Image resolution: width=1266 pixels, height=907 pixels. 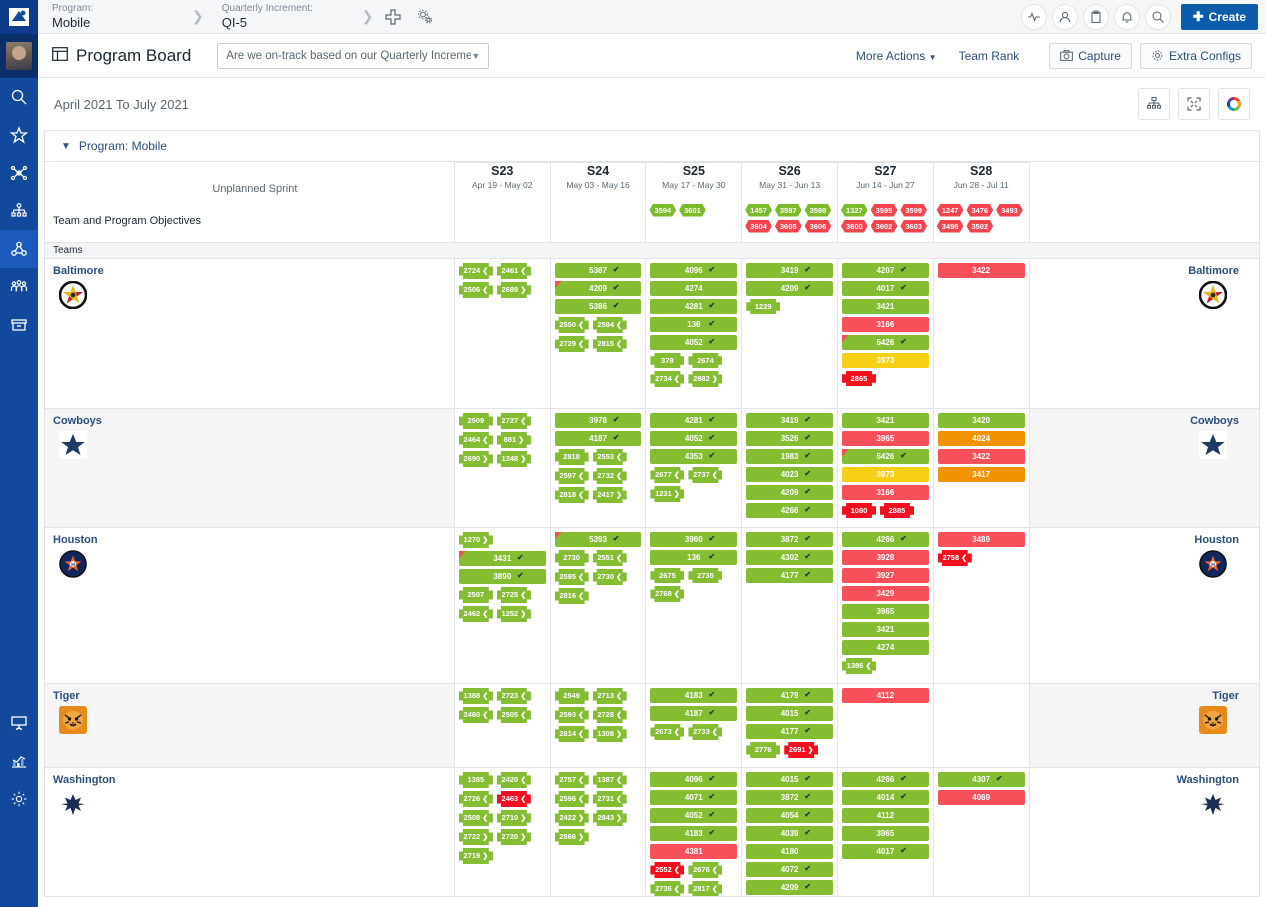 I want to click on feature-chip: 2689 ❯, so click(x=513, y=290).